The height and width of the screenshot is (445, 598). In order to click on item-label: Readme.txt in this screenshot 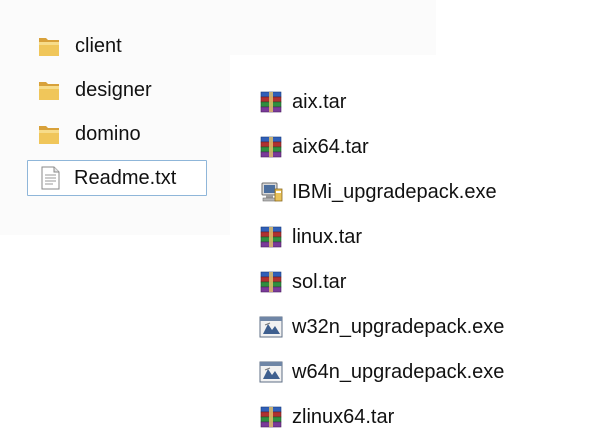, I will do `click(125, 178)`.